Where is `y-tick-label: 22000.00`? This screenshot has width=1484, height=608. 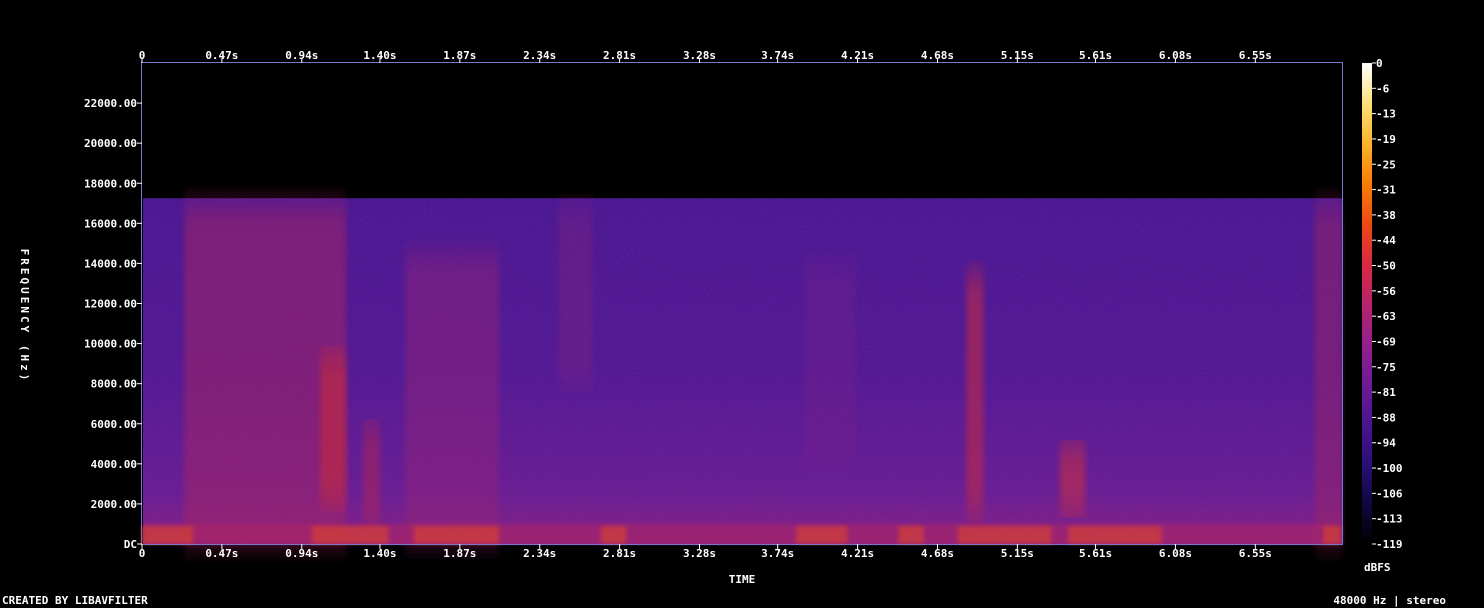 y-tick-label: 22000.00 is located at coordinates (110, 103).